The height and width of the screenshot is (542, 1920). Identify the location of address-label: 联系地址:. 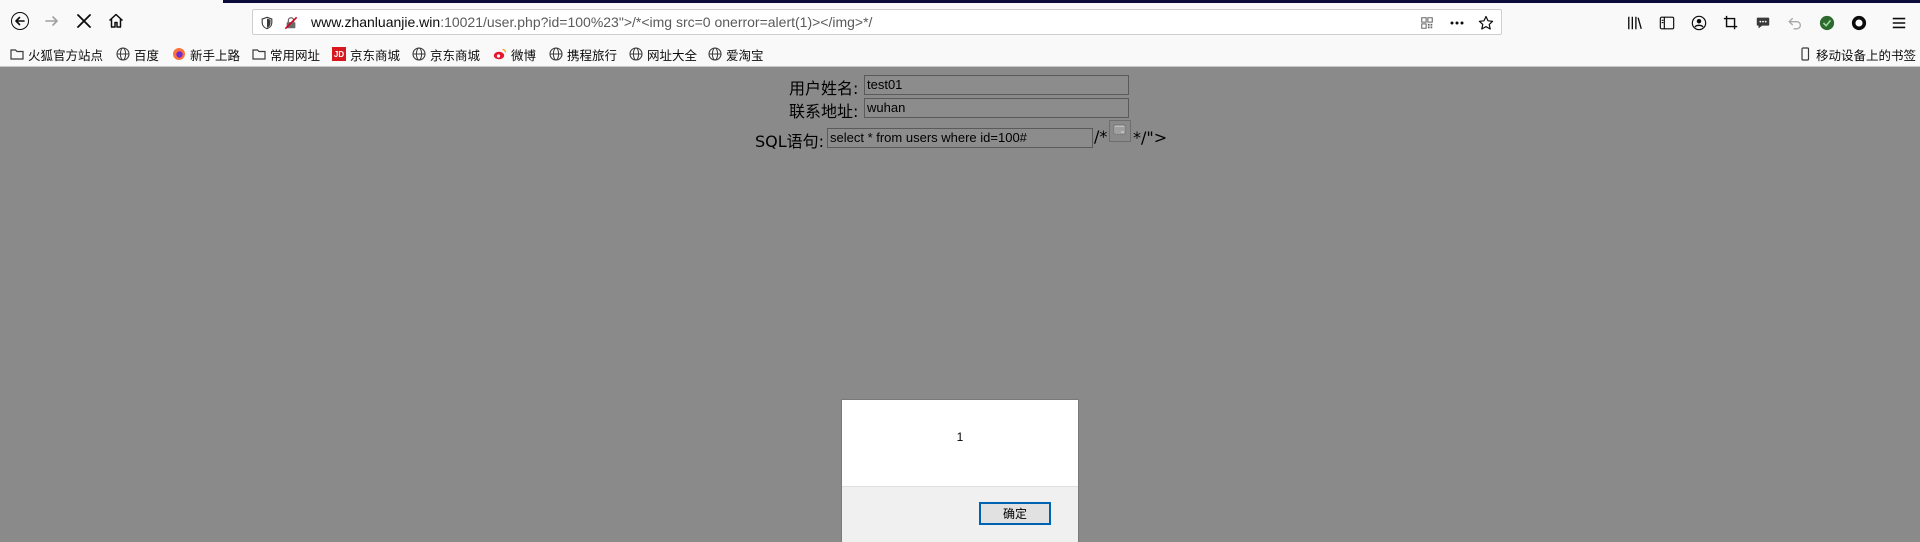
(824, 111).